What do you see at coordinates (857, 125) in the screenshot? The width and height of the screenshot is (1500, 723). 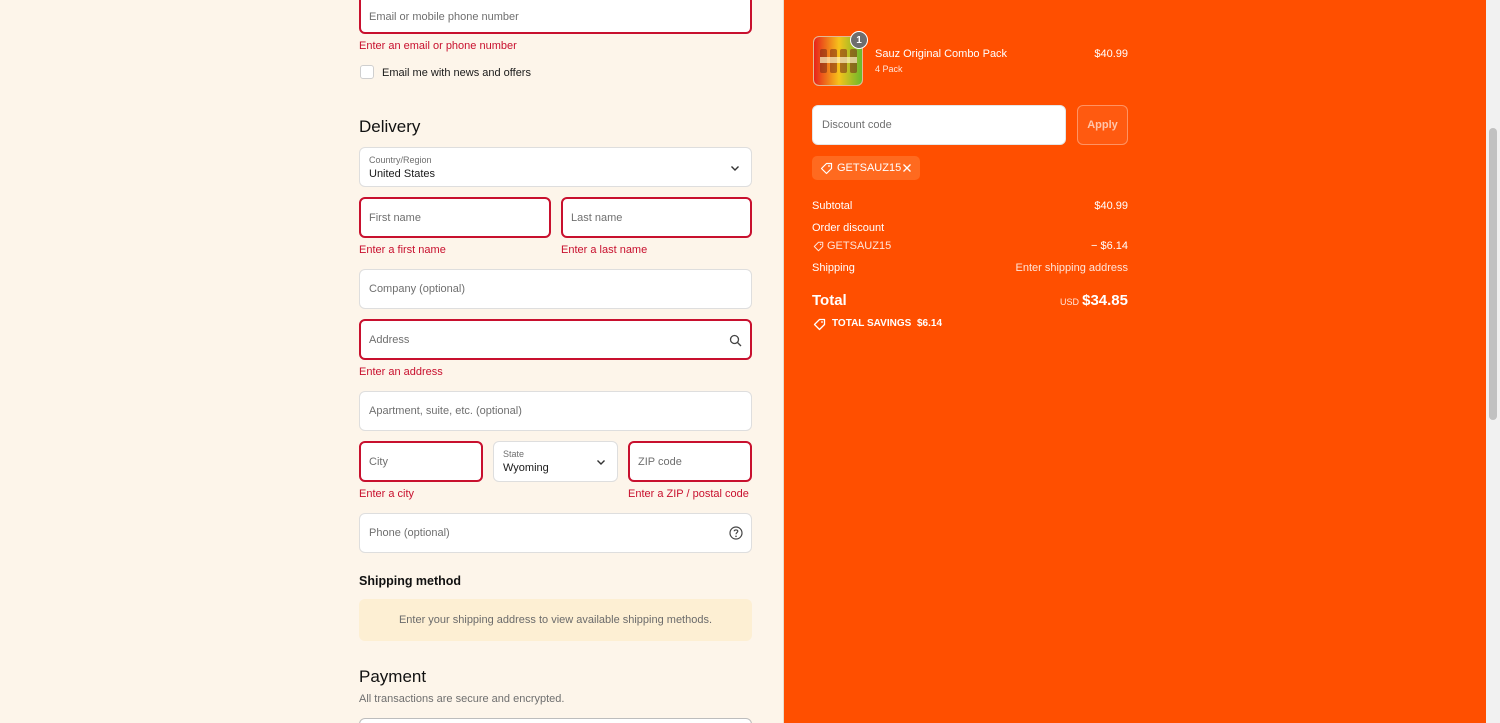 I see `discount-code-placeholder: Discount code` at bounding box center [857, 125].